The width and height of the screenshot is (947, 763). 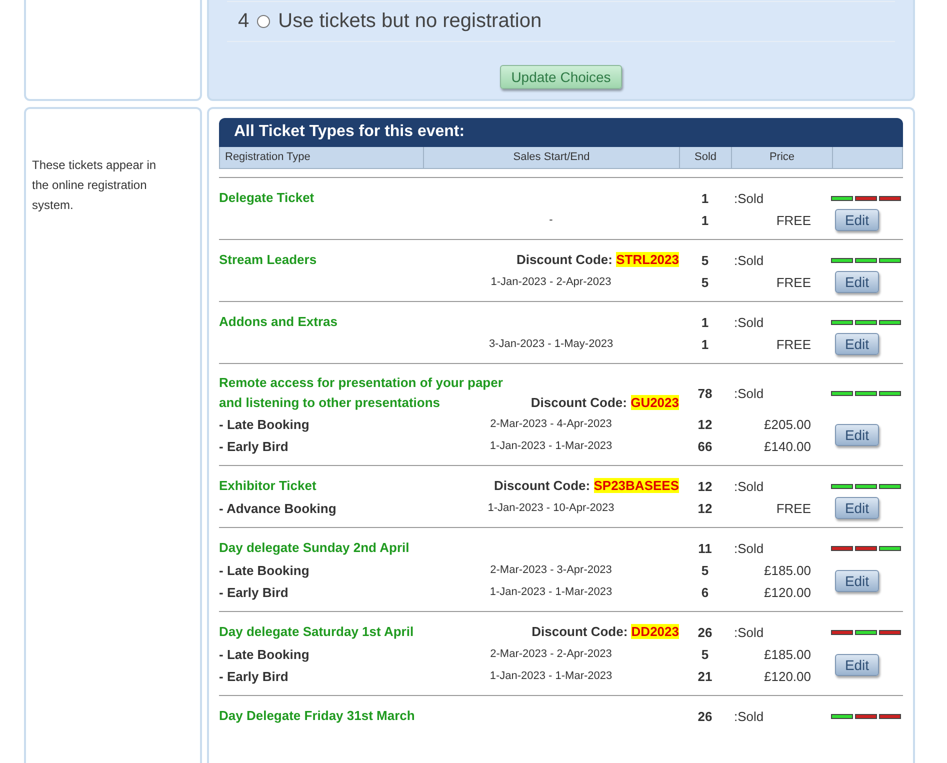 I want to click on sales-dates: 3-Jan-2023 - 1-May-2023, so click(x=551, y=344).